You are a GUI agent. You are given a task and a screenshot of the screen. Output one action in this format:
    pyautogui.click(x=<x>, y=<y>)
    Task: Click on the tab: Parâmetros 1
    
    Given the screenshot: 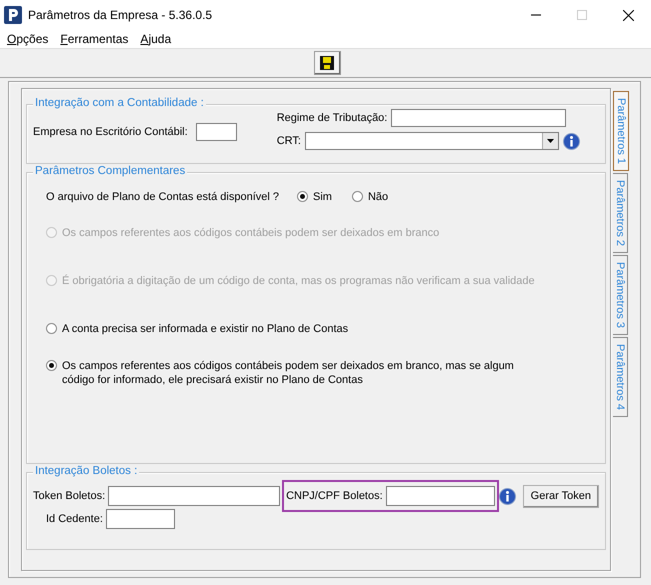 What is the action you would take?
    pyautogui.click(x=621, y=131)
    